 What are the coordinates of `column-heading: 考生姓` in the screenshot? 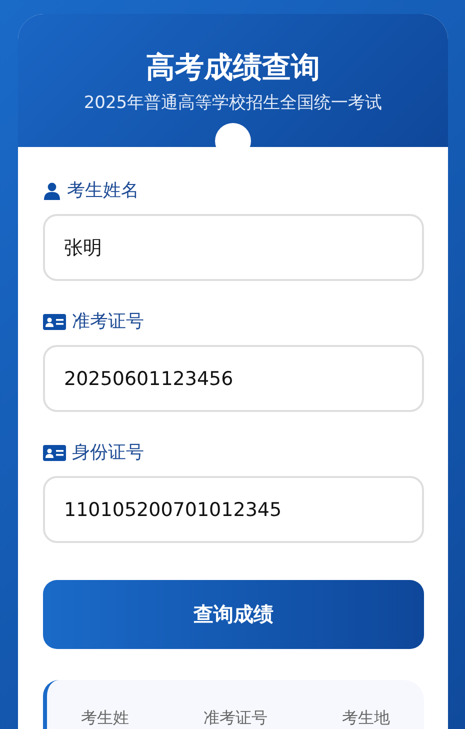 It's located at (105, 718).